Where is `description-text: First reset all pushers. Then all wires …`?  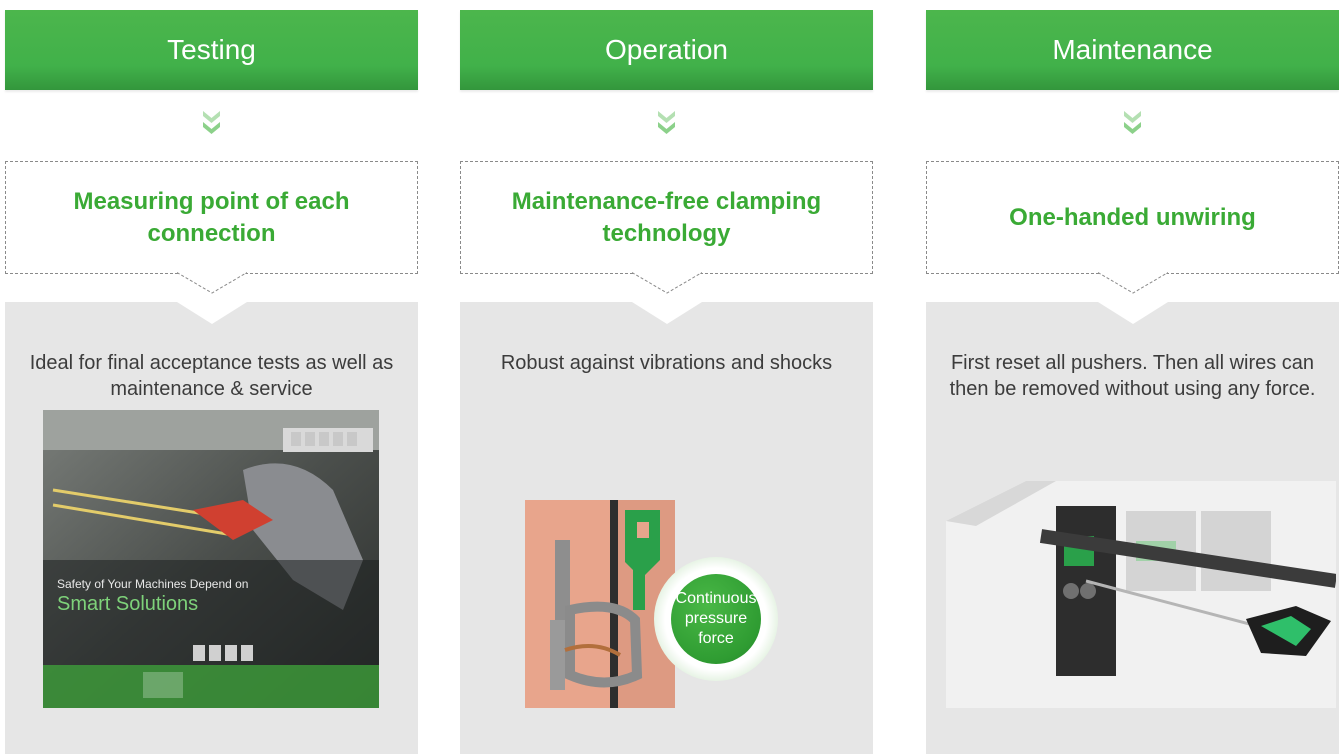
description-text: First reset all pushers. Then all wires … is located at coordinates (1132, 376).